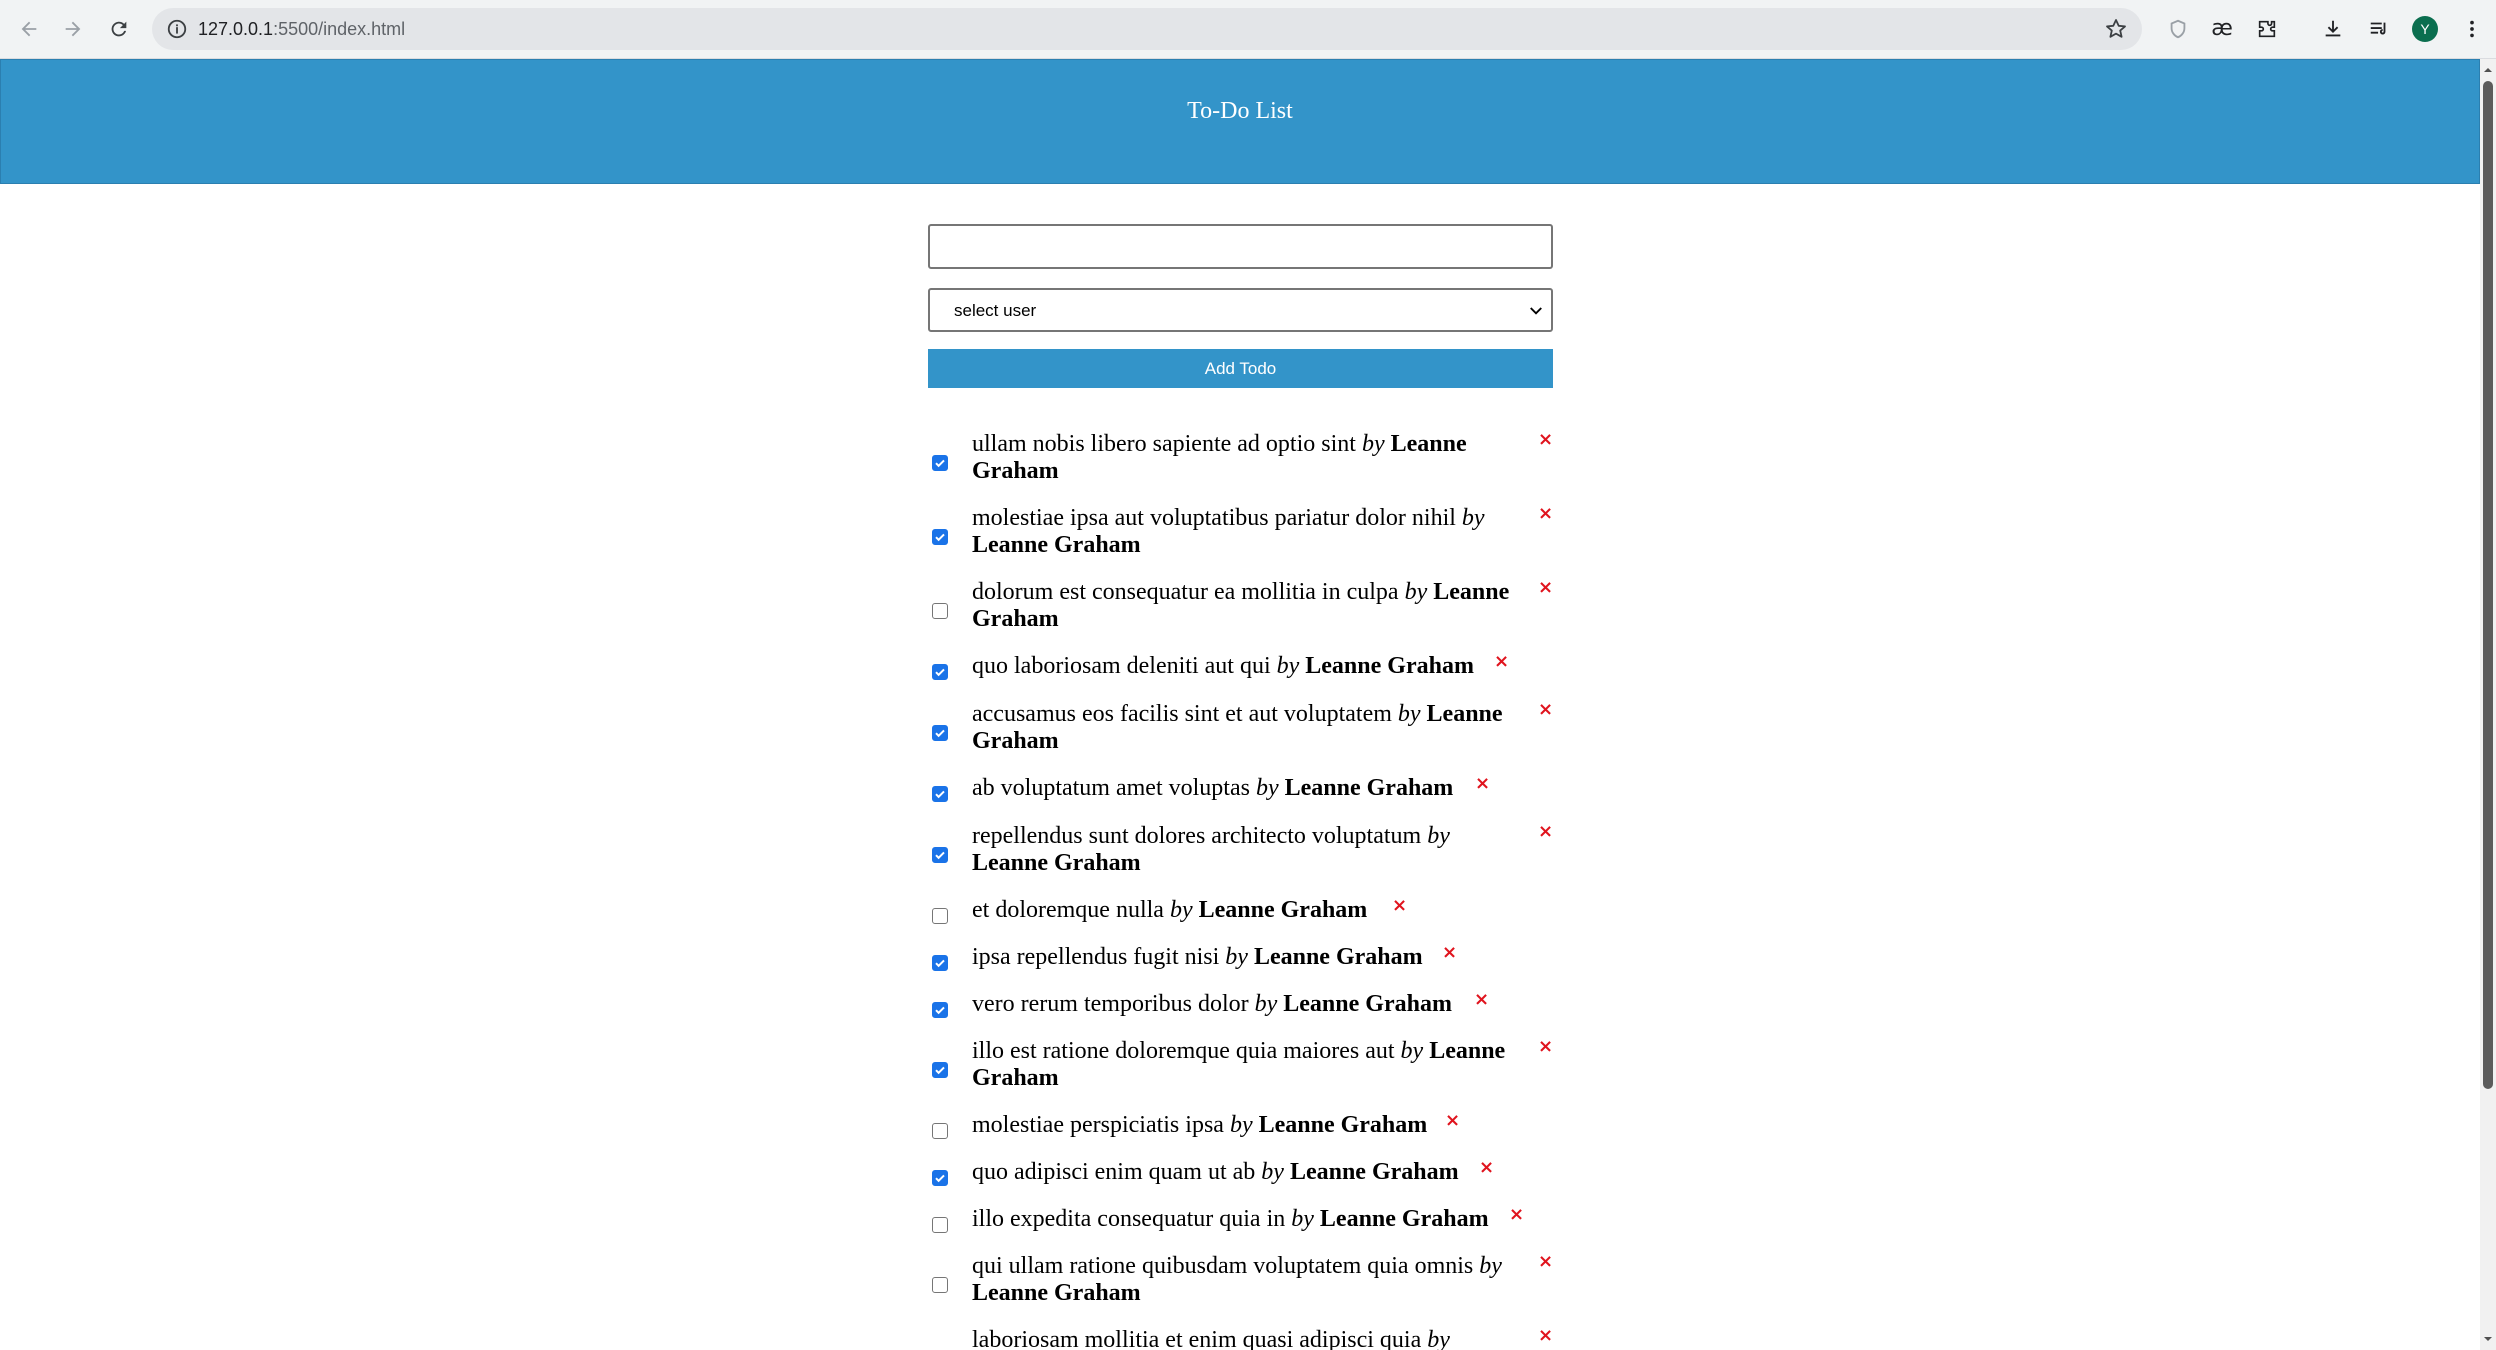 The height and width of the screenshot is (1350, 2496). I want to click on browser-menu-icon, so click(2472, 29).